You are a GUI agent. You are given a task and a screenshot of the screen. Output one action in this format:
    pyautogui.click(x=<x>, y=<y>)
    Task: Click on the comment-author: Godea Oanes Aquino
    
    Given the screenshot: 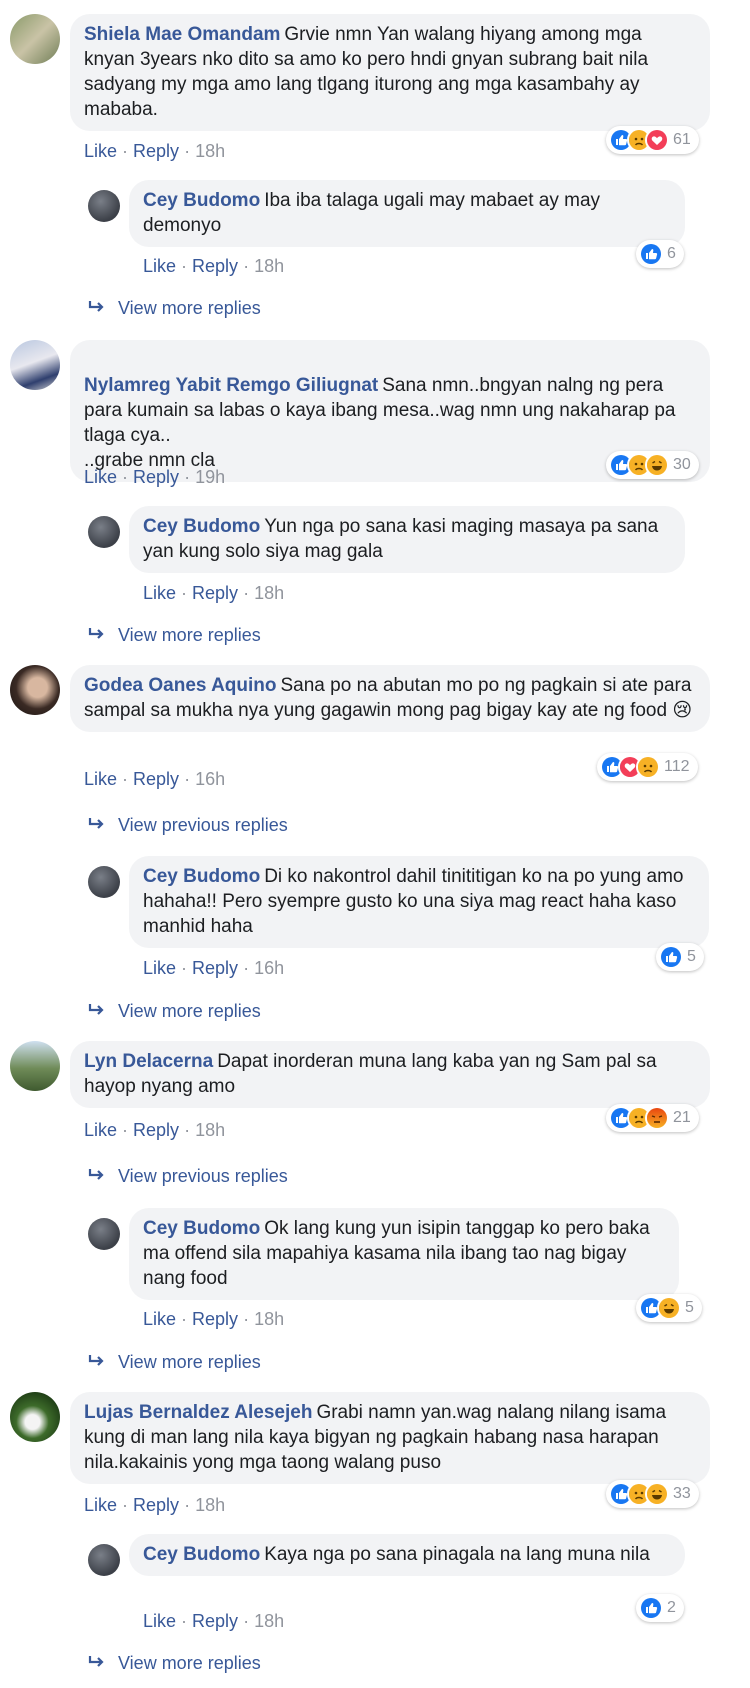 What is the action you would take?
    pyautogui.click(x=180, y=685)
    